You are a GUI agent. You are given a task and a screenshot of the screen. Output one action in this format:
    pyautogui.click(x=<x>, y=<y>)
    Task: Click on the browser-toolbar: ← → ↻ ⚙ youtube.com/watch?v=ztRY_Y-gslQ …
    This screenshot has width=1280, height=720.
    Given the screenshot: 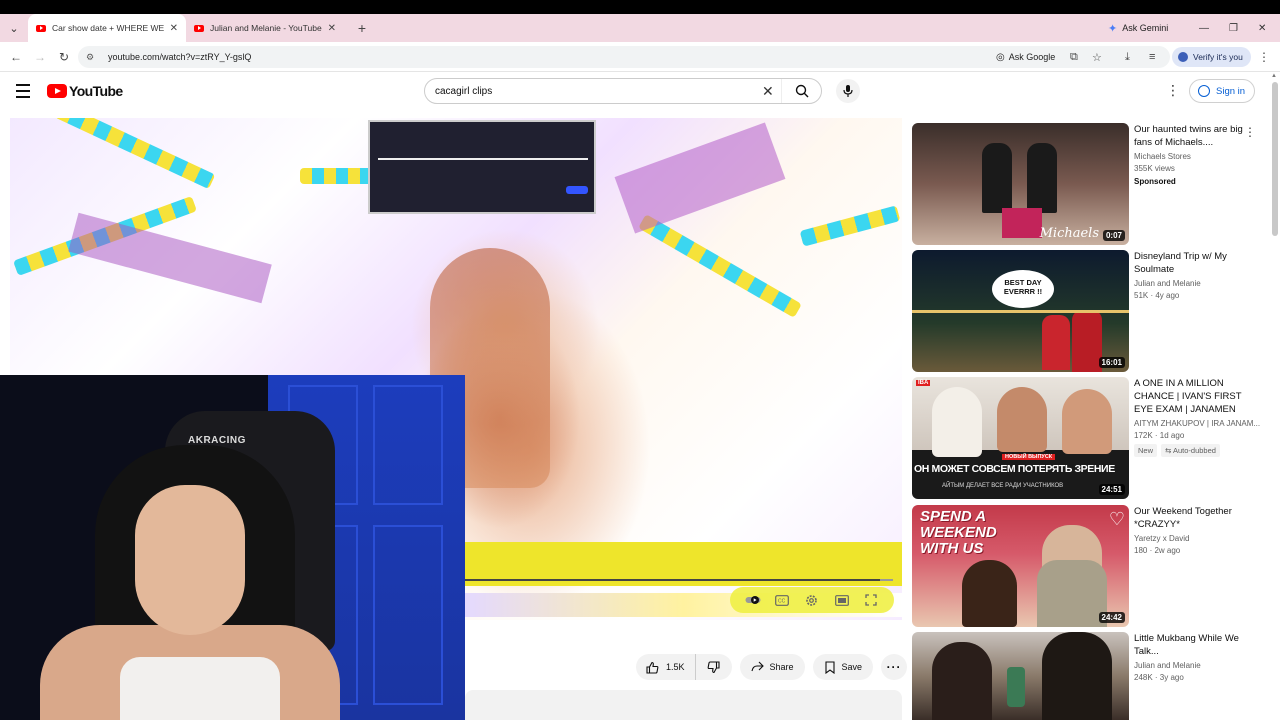 What is the action you would take?
    pyautogui.click(x=640, y=57)
    